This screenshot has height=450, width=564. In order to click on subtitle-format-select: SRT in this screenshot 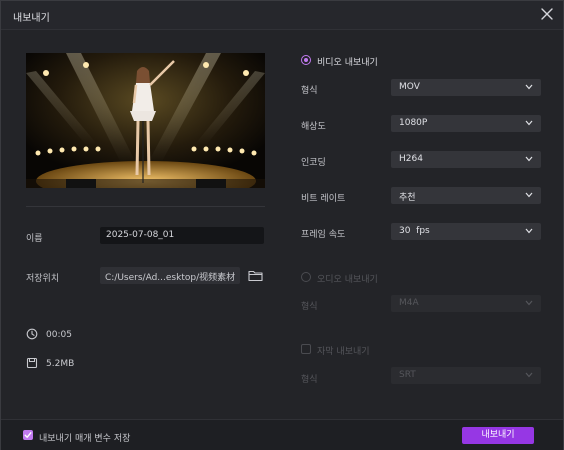, I will do `click(466, 375)`.